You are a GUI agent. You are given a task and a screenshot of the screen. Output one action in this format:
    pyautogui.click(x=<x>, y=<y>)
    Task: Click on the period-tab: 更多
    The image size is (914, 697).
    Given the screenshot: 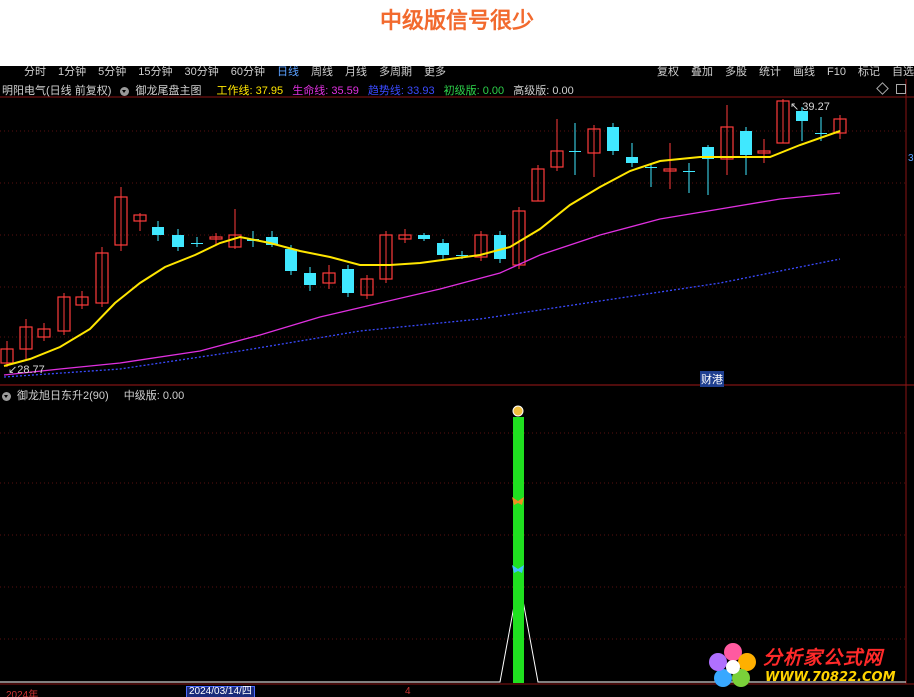 What is the action you would take?
    pyautogui.click(x=435, y=72)
    